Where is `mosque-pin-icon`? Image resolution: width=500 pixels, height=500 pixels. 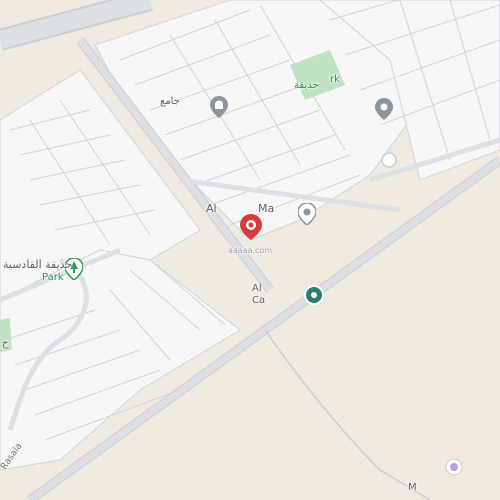 mosque-pin-icon is located at coordinates (219, 107).